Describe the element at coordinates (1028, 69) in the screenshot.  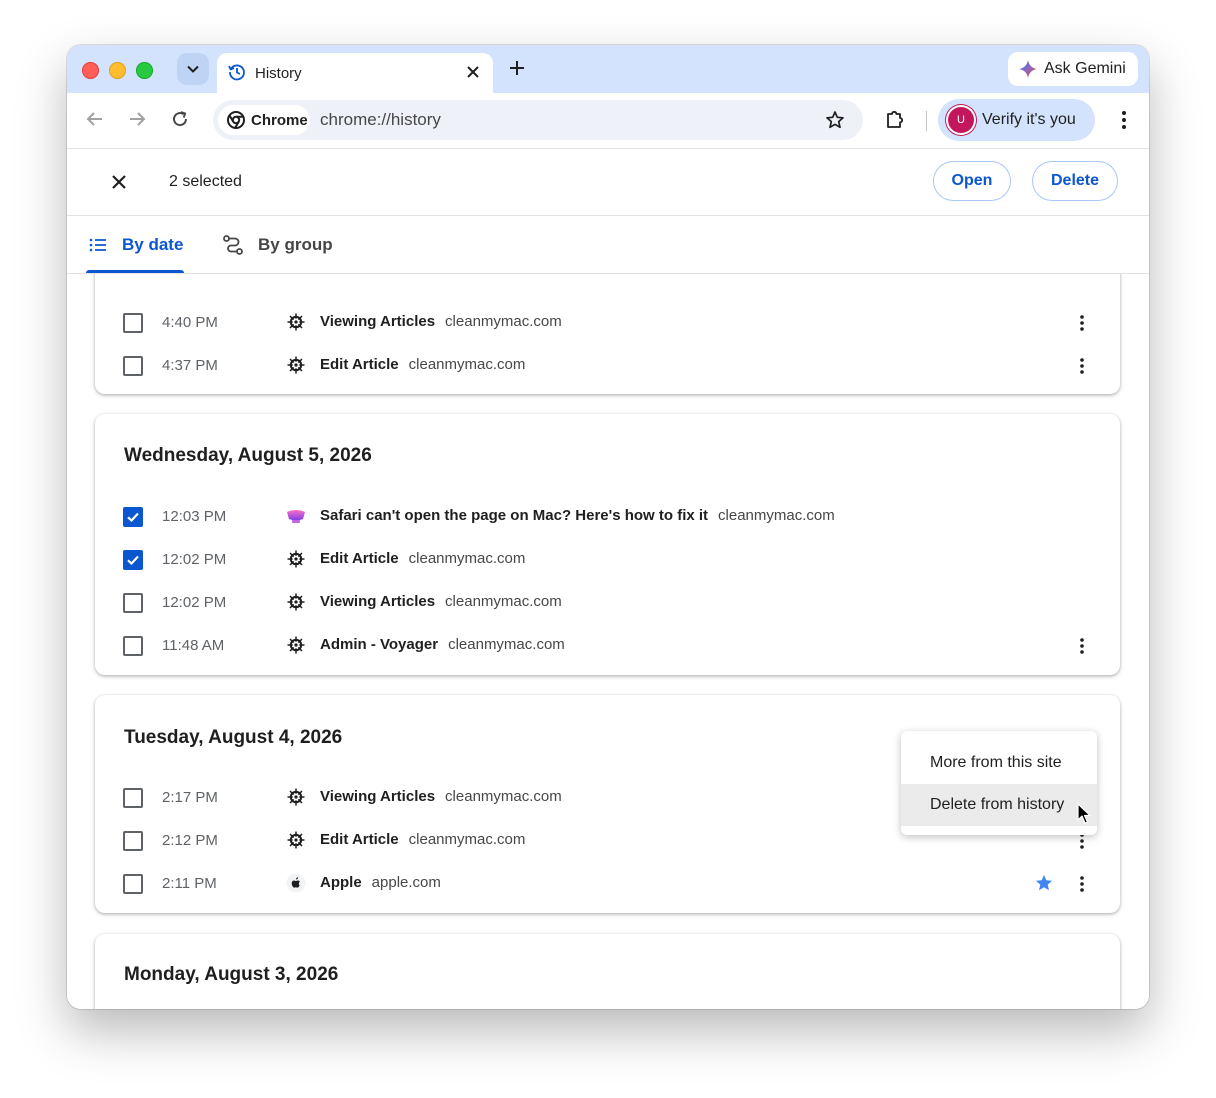
I see `gemini-icon` at that location.